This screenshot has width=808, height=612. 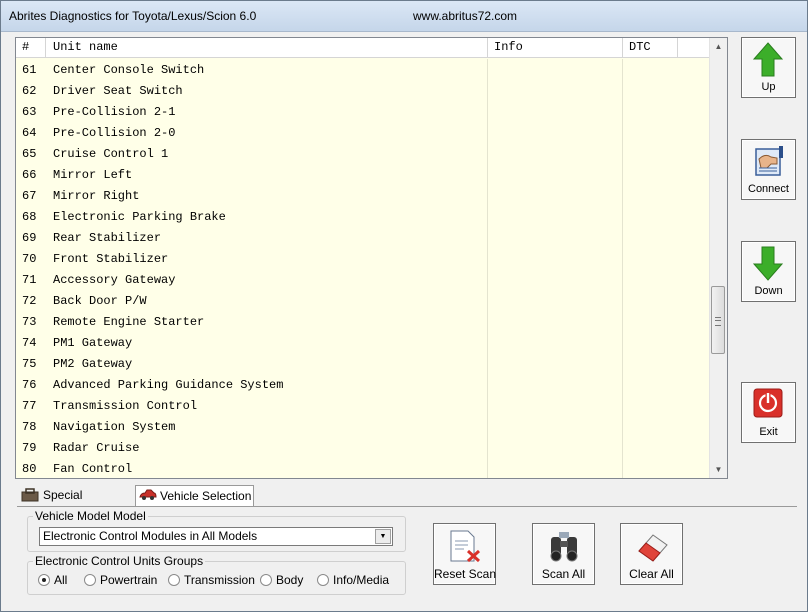 I want to click on row-number: 71, so click(x=29, y=280).